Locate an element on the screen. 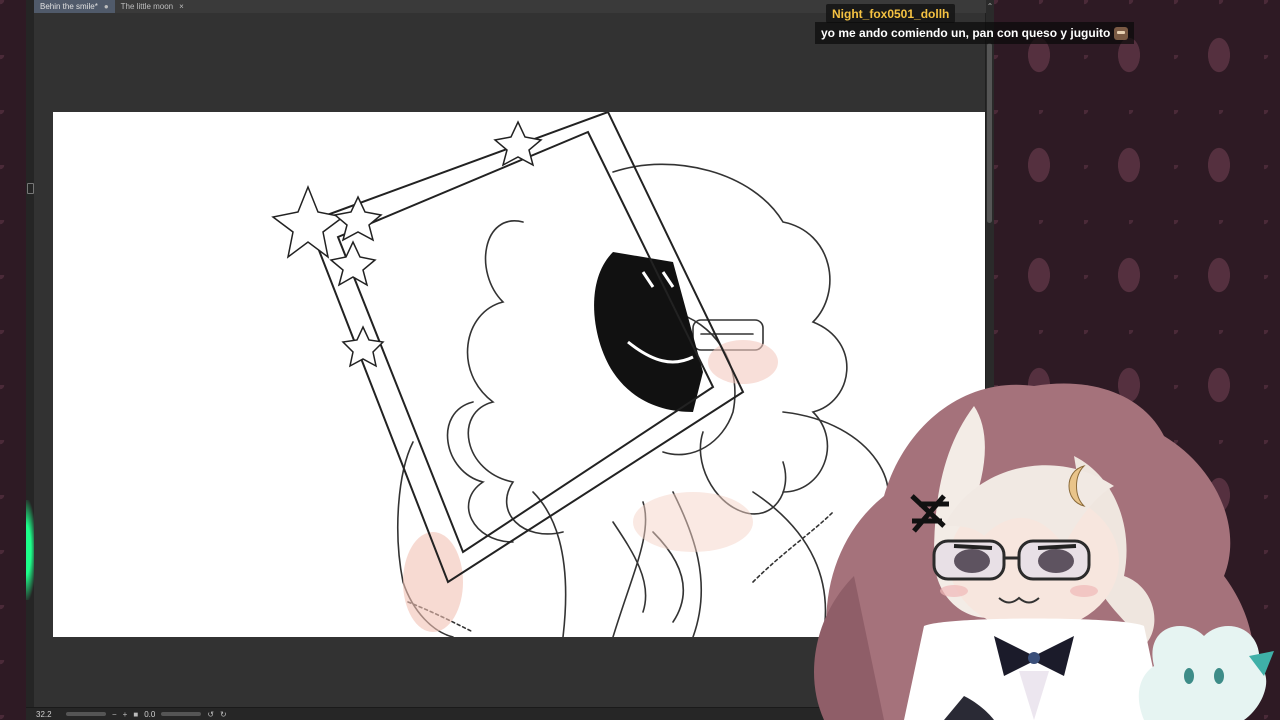  tab-behin-the-smile: Behin the smile* ● is located at coordinates (74, 6).